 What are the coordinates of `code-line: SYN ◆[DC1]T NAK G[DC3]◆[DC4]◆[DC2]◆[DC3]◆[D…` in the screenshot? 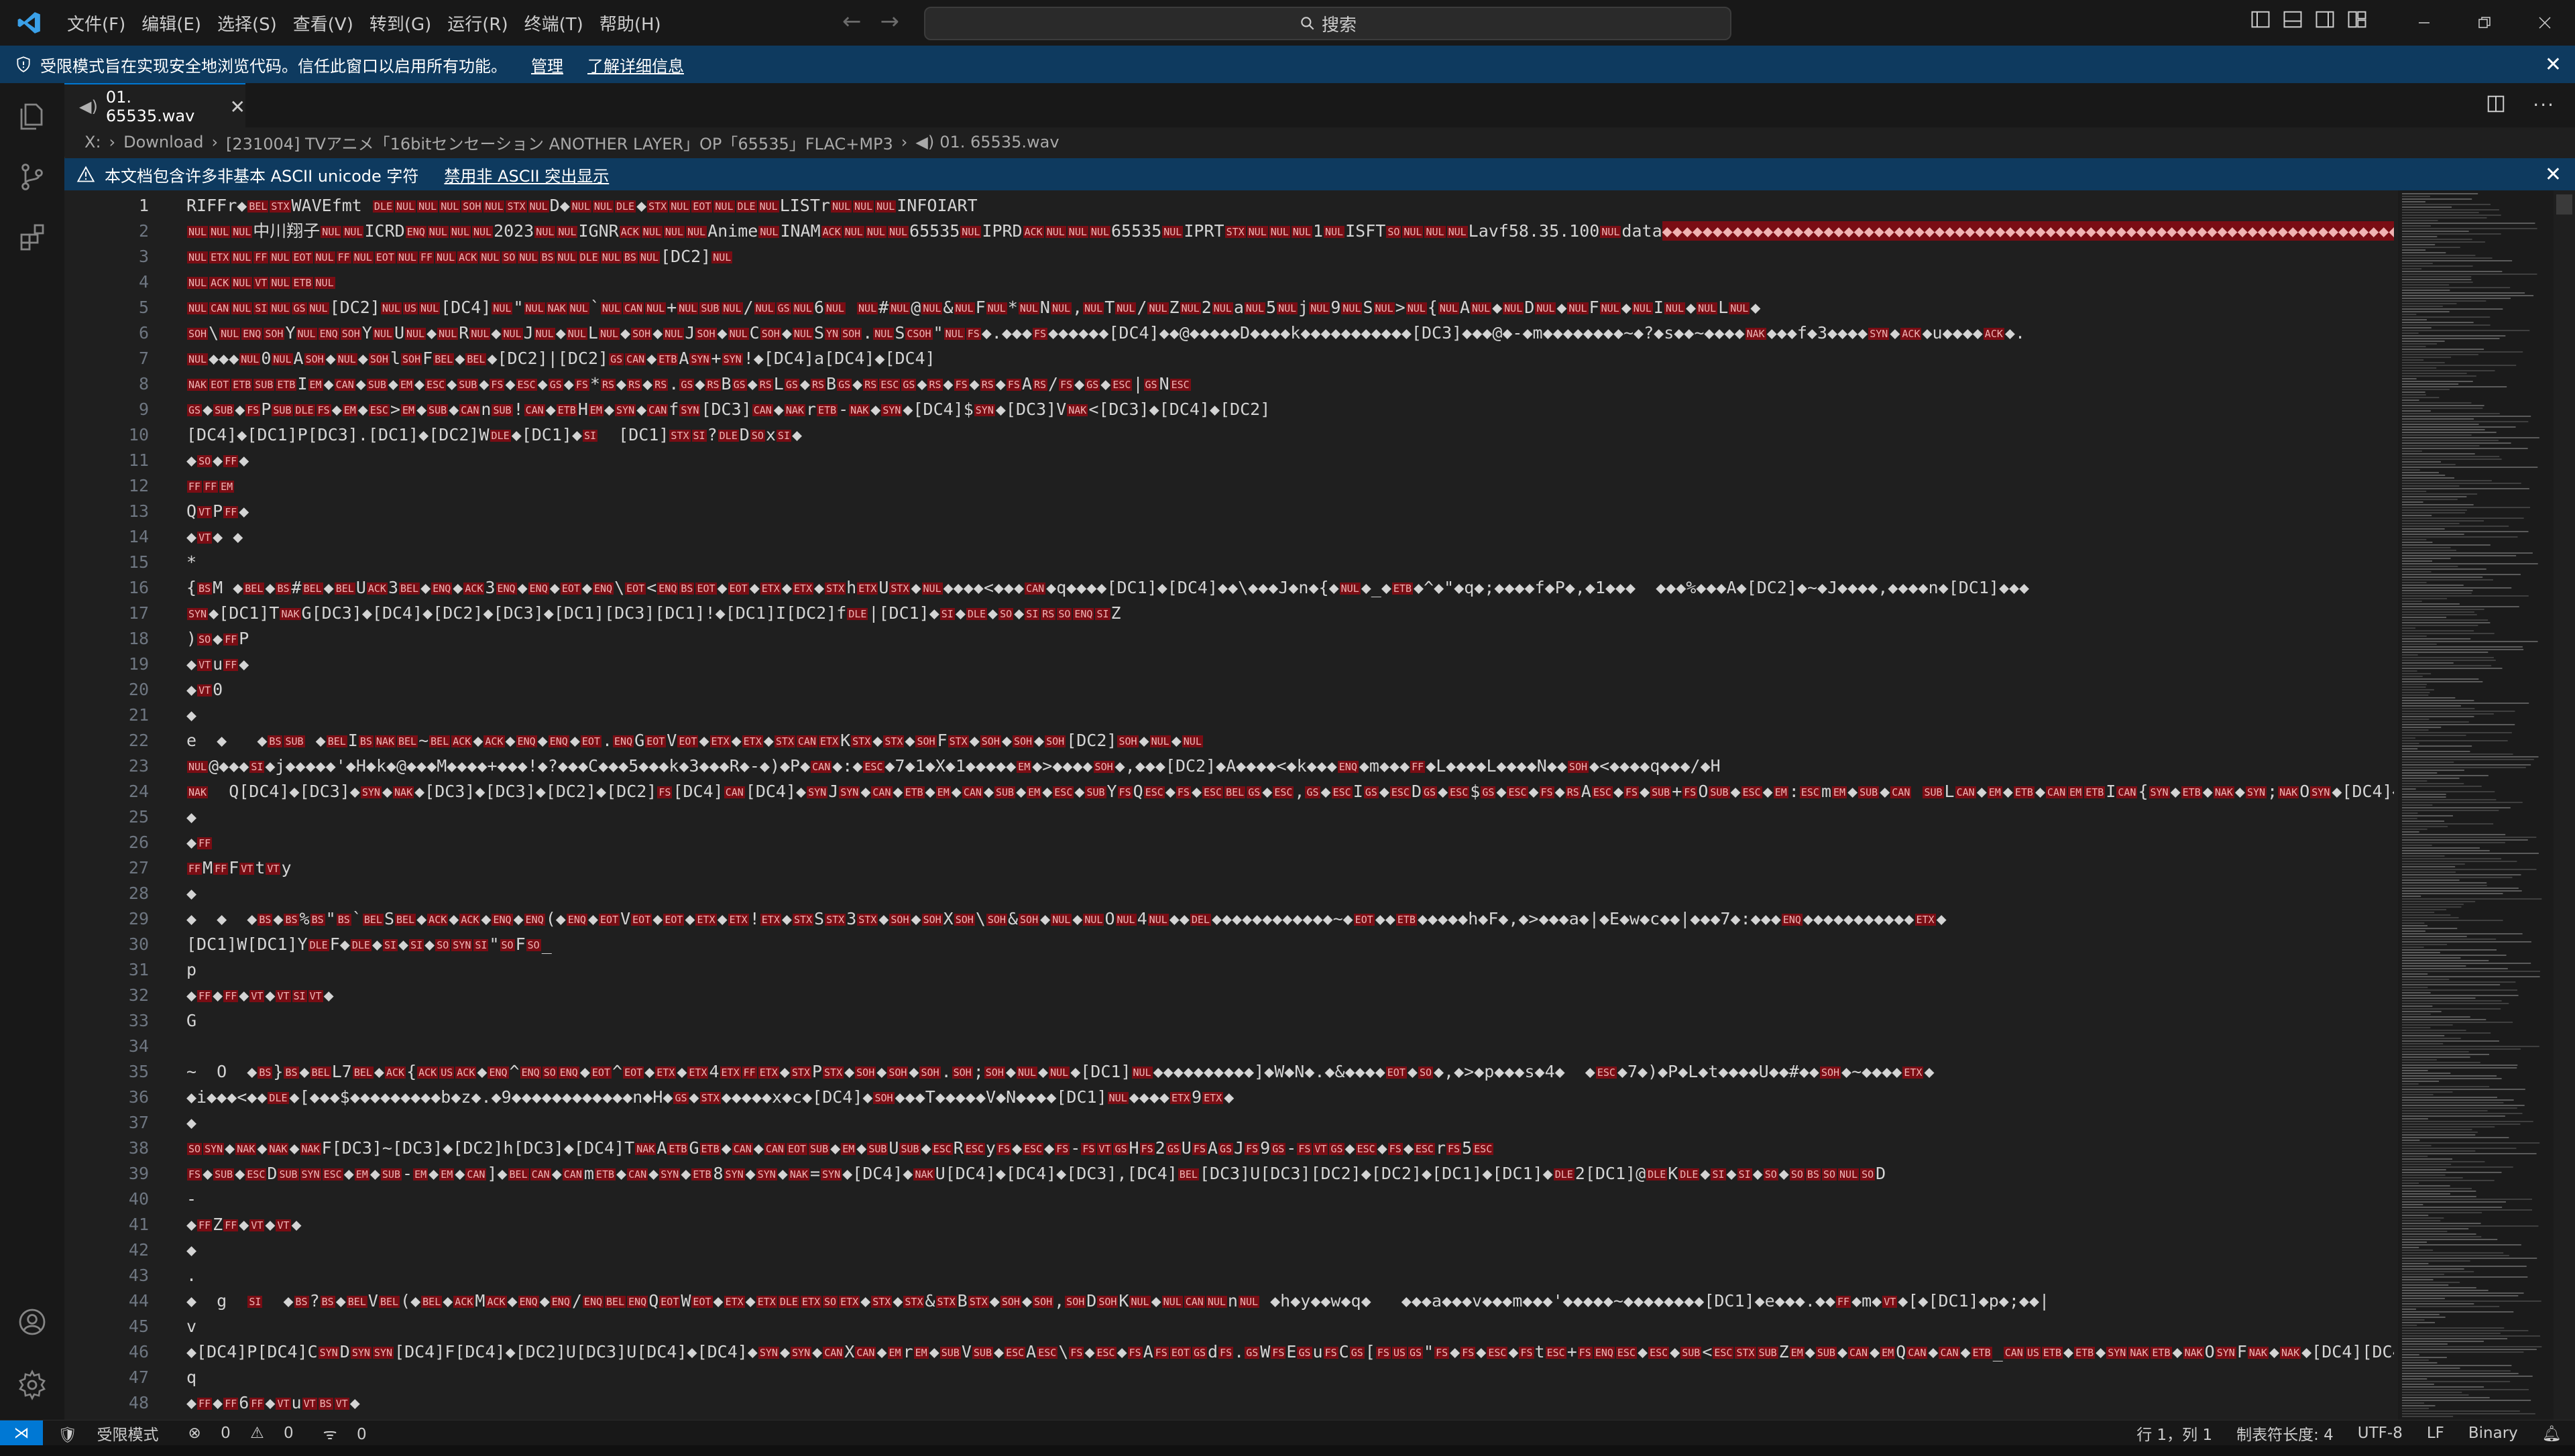 It's located at (1290, 613).